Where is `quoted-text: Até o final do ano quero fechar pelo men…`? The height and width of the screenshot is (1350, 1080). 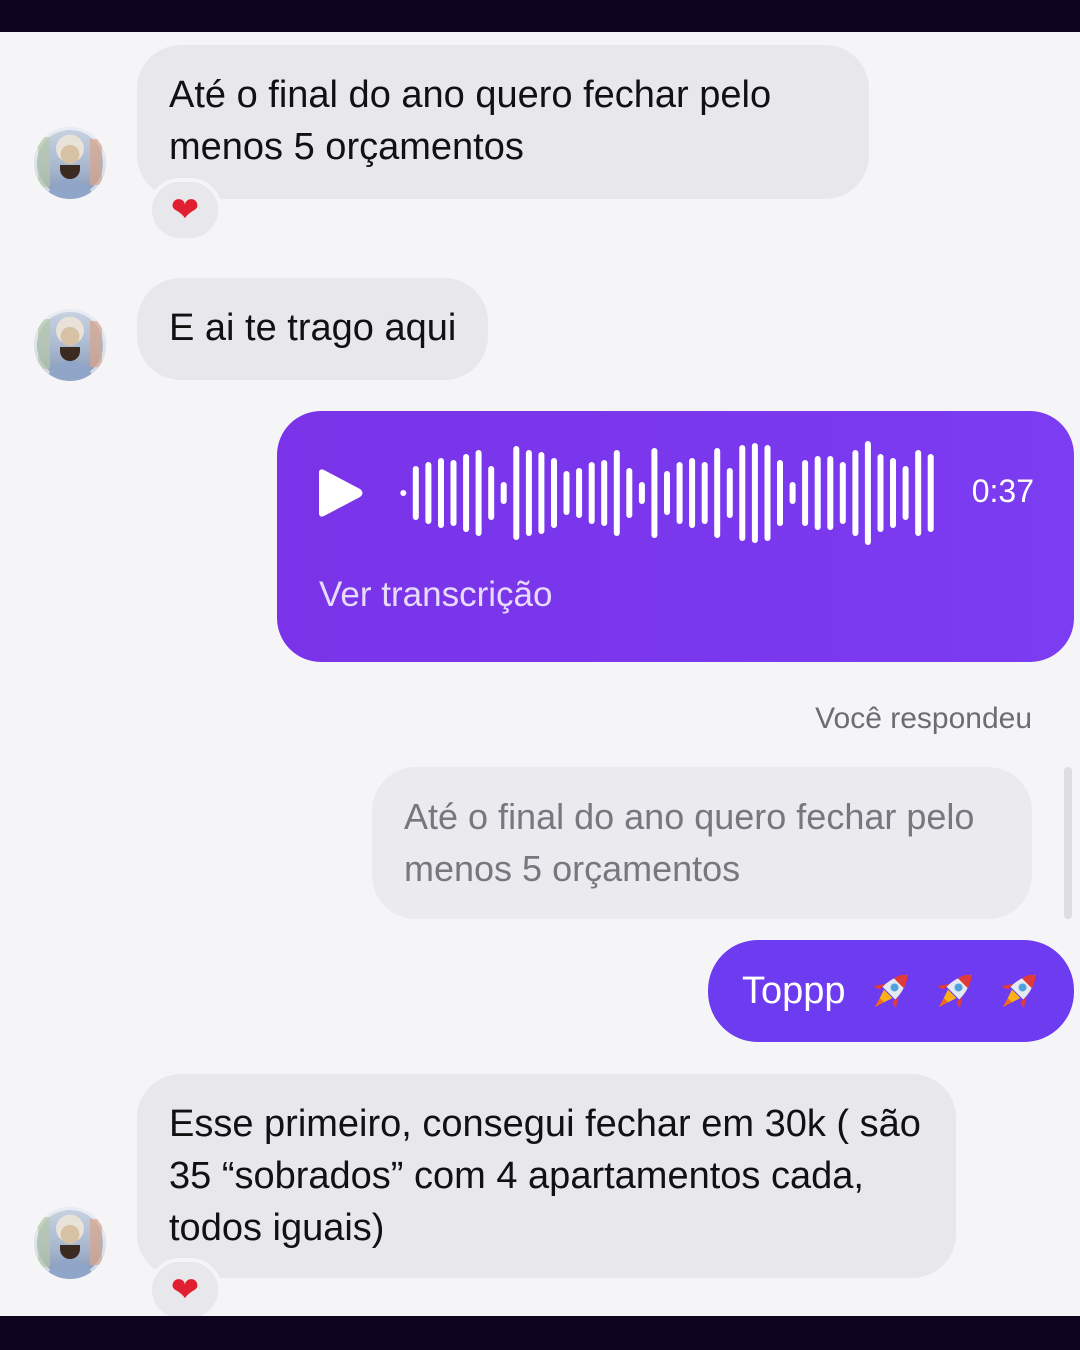 quoted-text: Até o final do ano quero fechar pelo men… is located at coordinates (689, 842).